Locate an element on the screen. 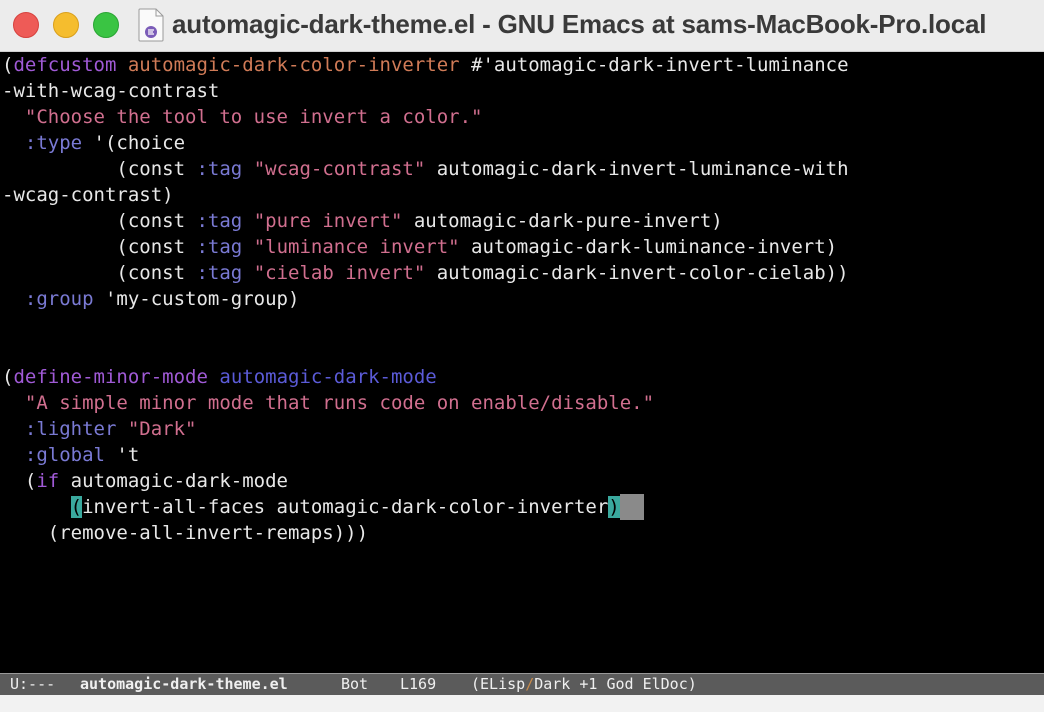 The height and width of the screenshot is (712, 1044). code-line: -wcag-contrast) is located at coordinates (88, 195).